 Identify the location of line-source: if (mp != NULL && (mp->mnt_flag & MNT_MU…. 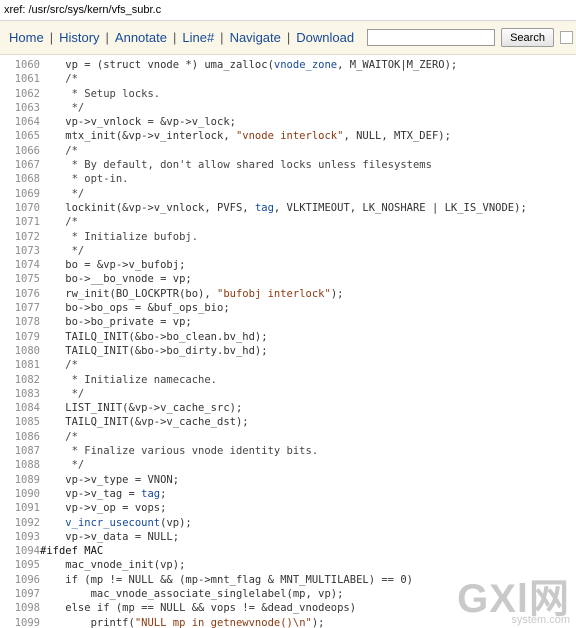
(226, 579).